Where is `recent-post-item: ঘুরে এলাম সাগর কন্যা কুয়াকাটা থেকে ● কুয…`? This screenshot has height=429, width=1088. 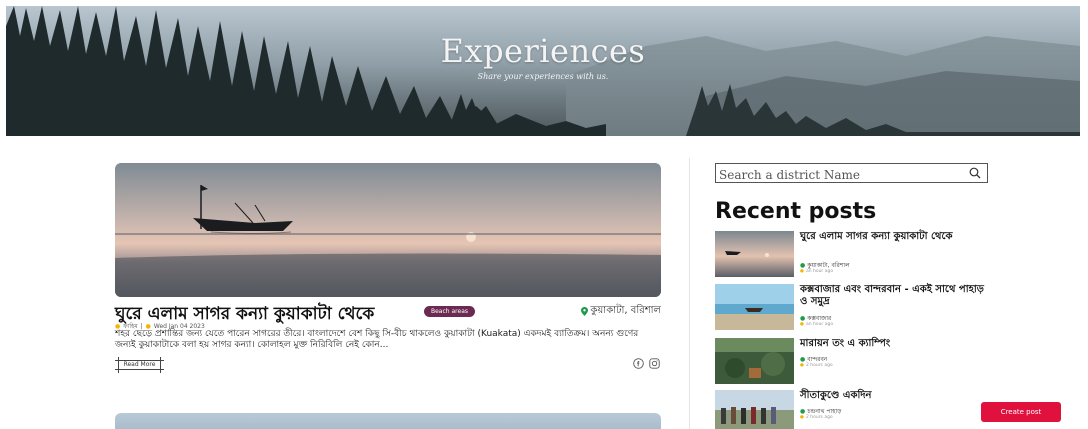 recent-post-item: ঘুরে এলাম সাগর কন্যা কুয়াকাটা থেকে ● কুয… is located at coordinates (865, 256).